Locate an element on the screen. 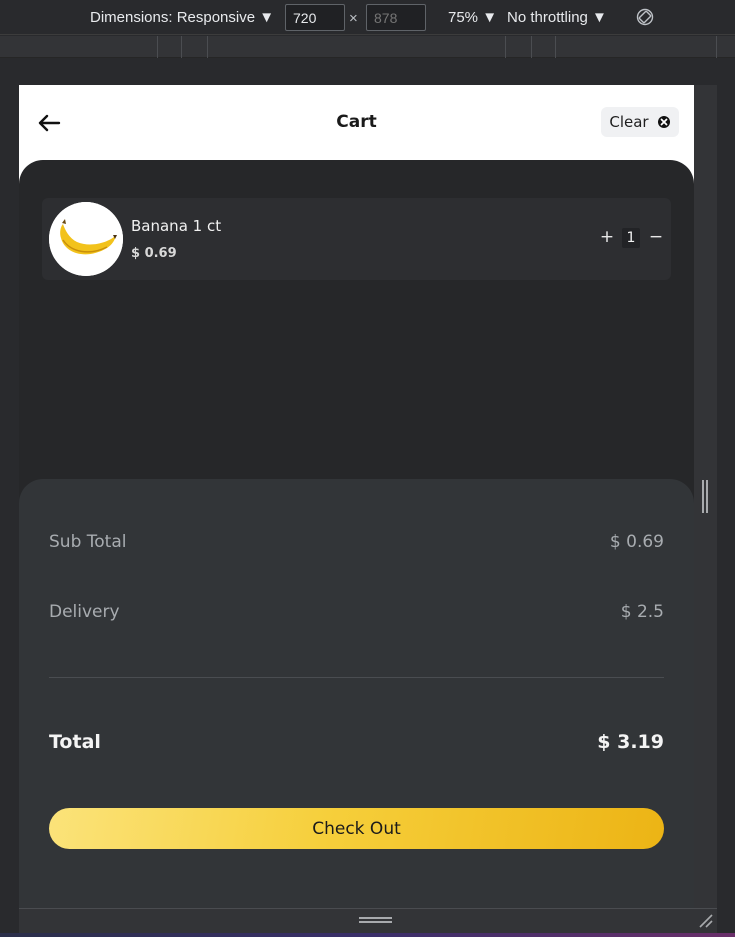 The width and height of the screenshot is (735, 937). app-header: Cart Clear is located at coordinates (356, 122).